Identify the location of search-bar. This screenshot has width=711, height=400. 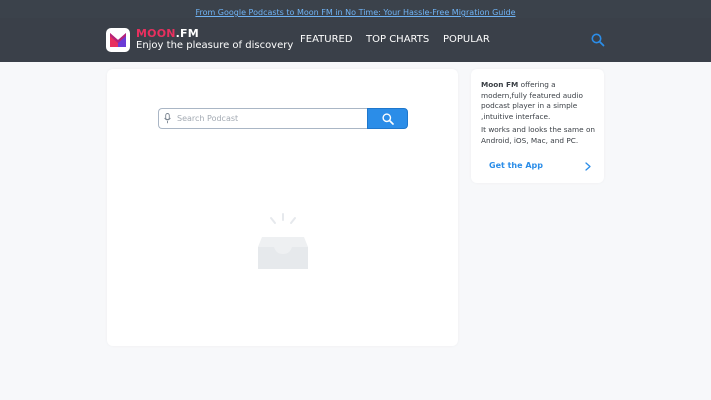
(283, 118).